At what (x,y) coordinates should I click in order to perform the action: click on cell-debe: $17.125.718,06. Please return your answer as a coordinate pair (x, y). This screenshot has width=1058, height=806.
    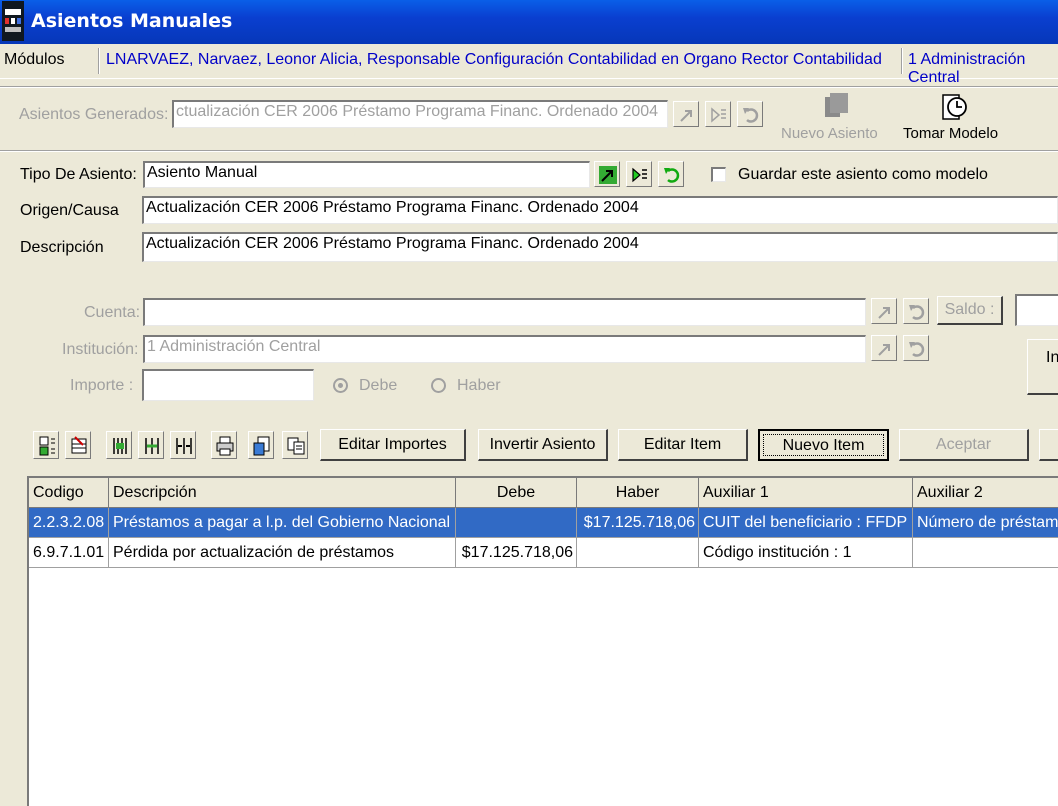
    Looking at the image, I should click on (516, 553).